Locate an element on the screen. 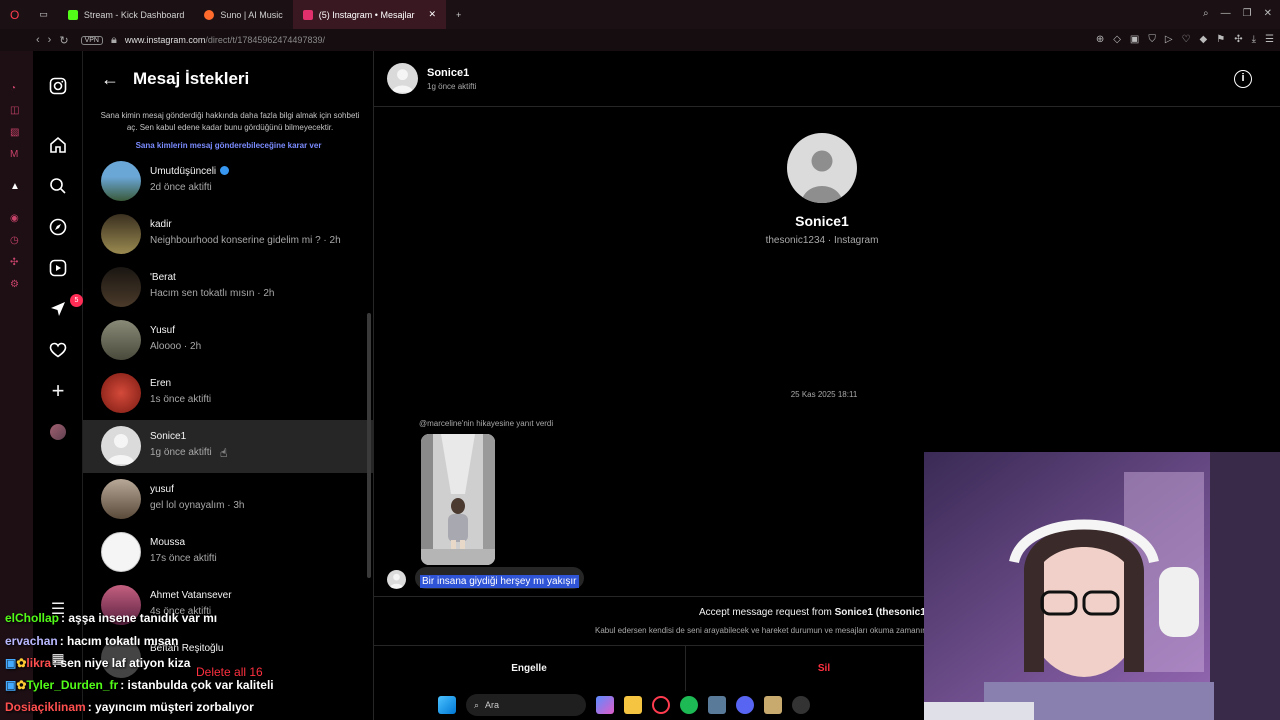  sidebar-app-icon: ▧ is located at coordinates (14, 132).